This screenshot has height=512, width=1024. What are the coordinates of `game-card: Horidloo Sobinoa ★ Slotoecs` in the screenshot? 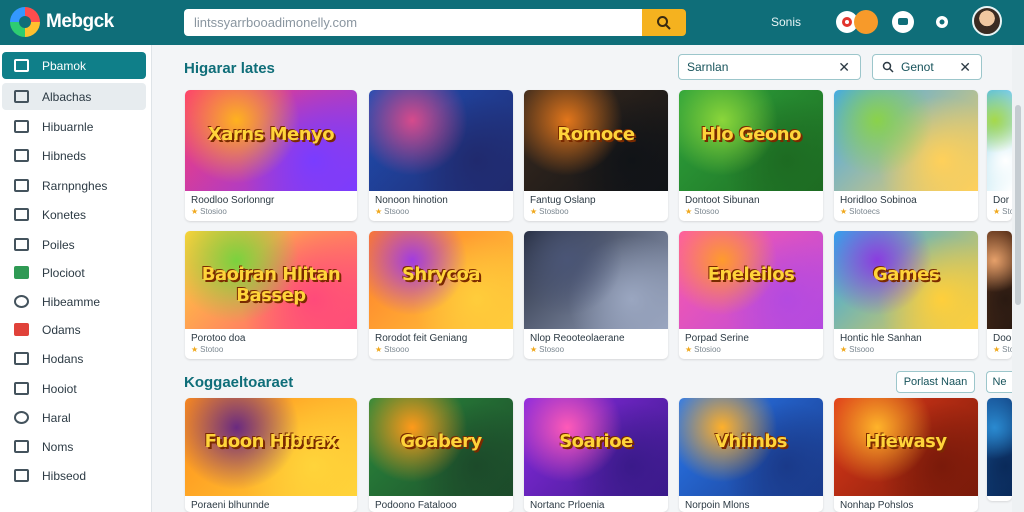 It's located at (906, 155).